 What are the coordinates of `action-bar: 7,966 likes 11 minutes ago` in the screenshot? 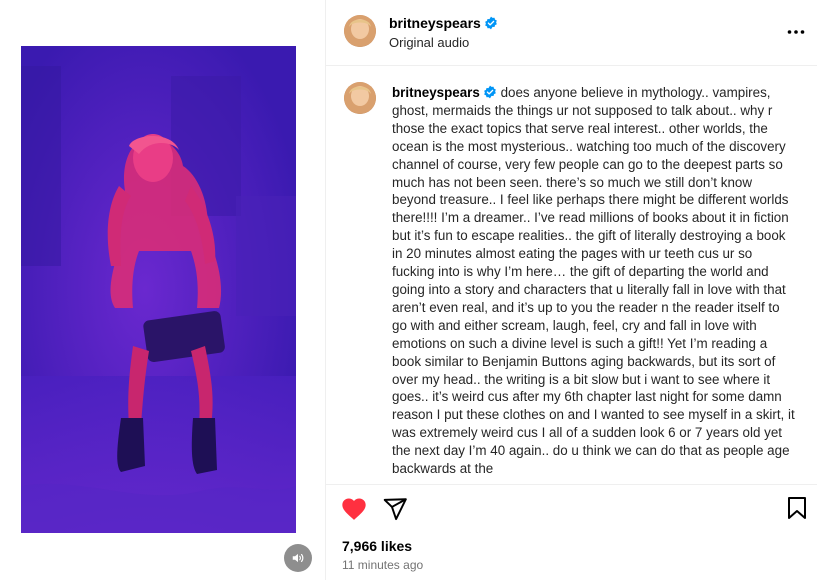 It's located at (571, 532).